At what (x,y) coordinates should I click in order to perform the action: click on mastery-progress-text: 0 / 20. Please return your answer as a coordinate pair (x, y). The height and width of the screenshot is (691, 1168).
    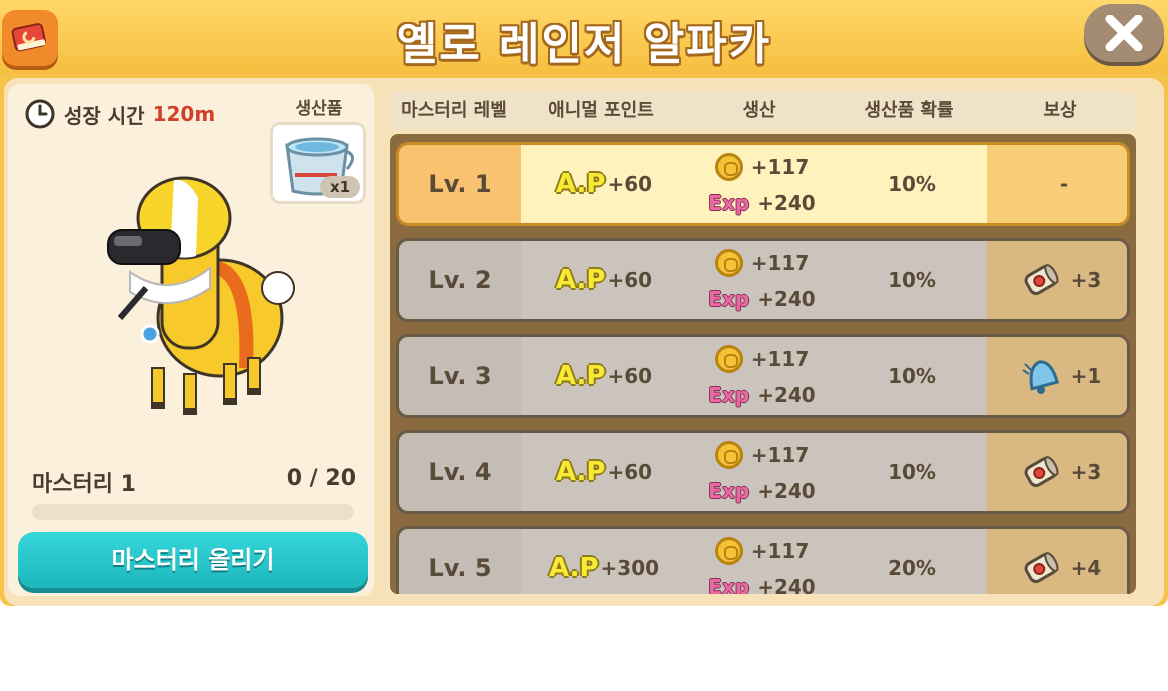
    Looking at the image, I should click on (321, 478).